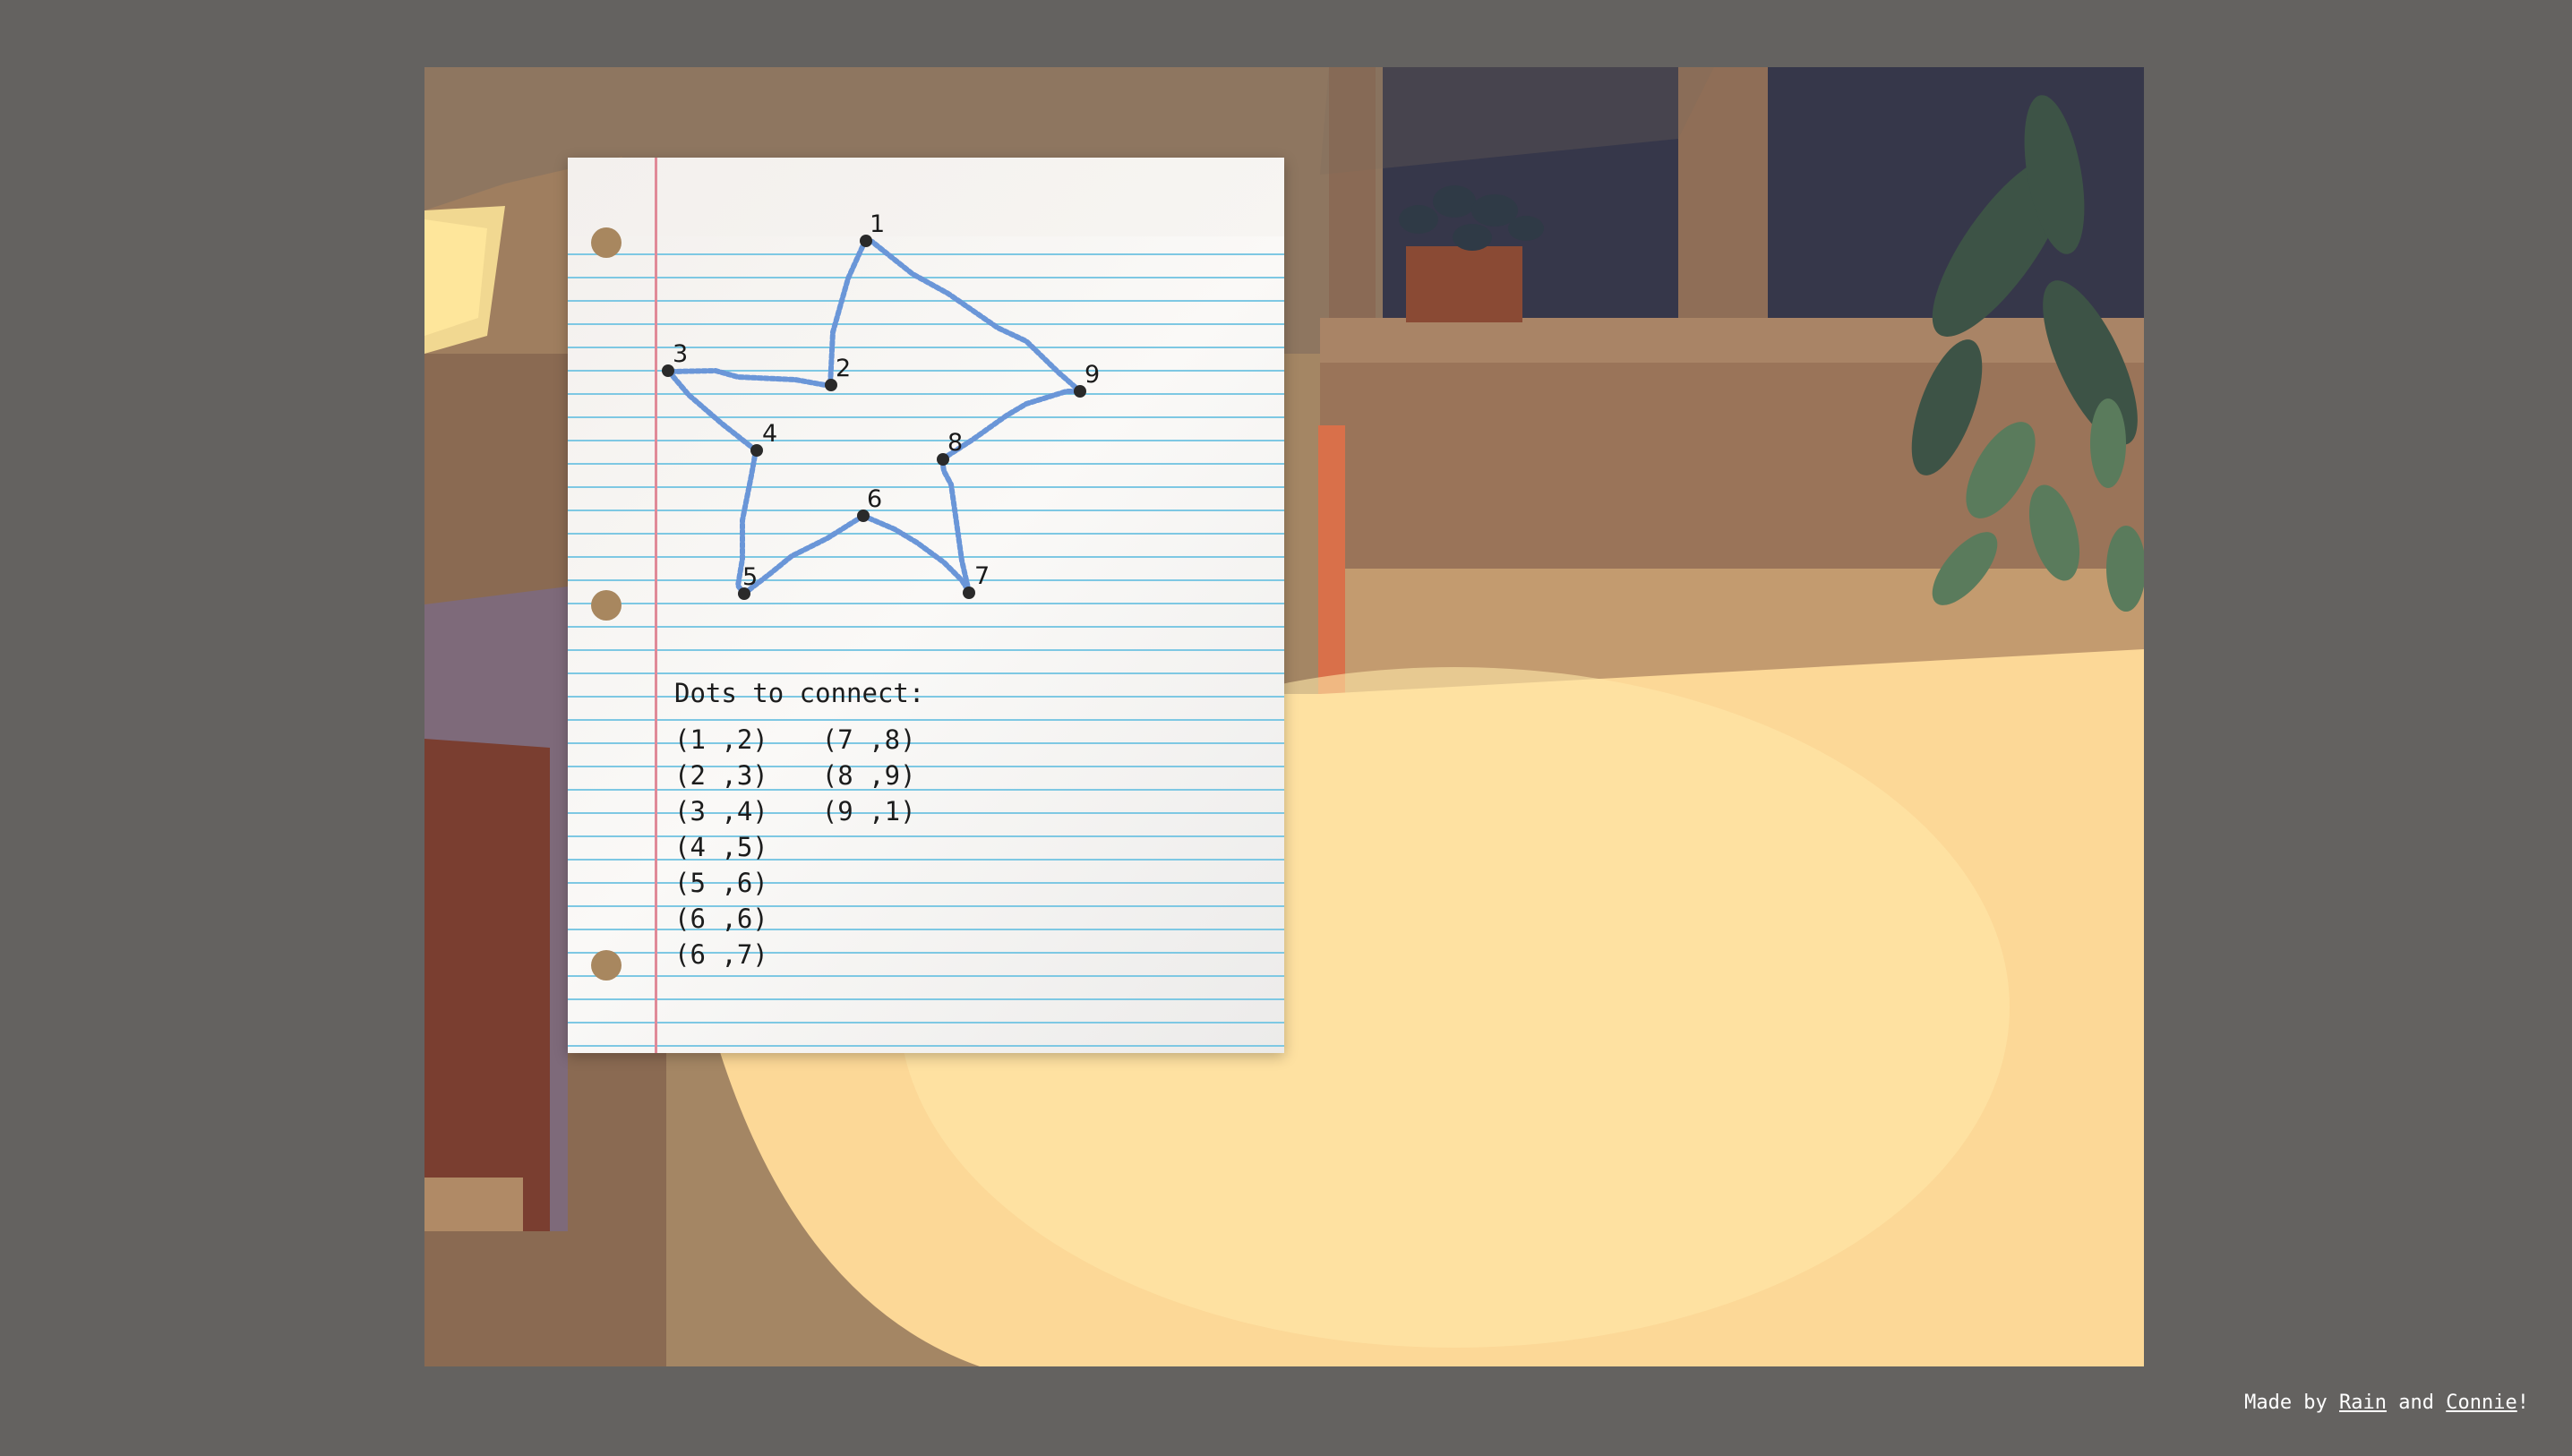  I want to click on instructions-title: Dots to connect:, so click(800, 693).